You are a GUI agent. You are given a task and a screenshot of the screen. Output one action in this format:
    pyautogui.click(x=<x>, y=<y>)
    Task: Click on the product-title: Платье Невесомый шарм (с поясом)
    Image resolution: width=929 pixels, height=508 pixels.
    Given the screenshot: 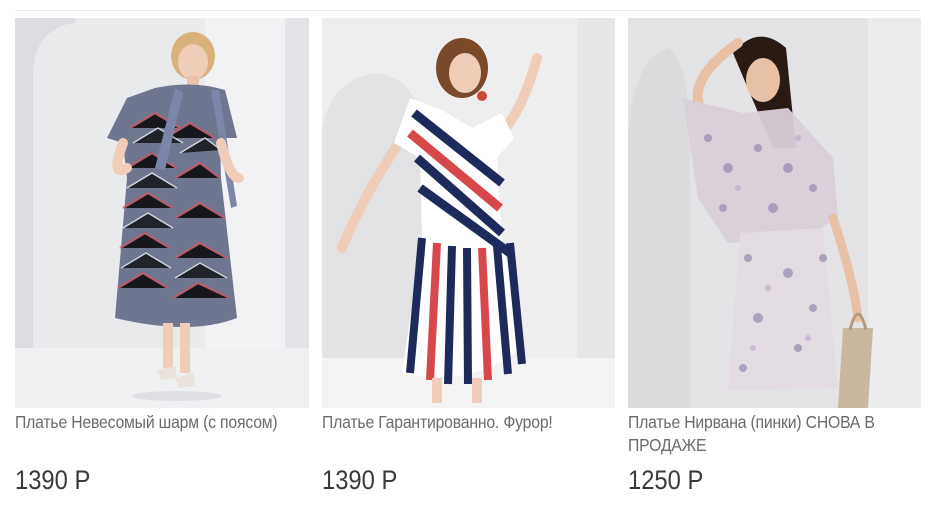 What is the action you would take?
    pyautogui.click(x=162, y=434)
    